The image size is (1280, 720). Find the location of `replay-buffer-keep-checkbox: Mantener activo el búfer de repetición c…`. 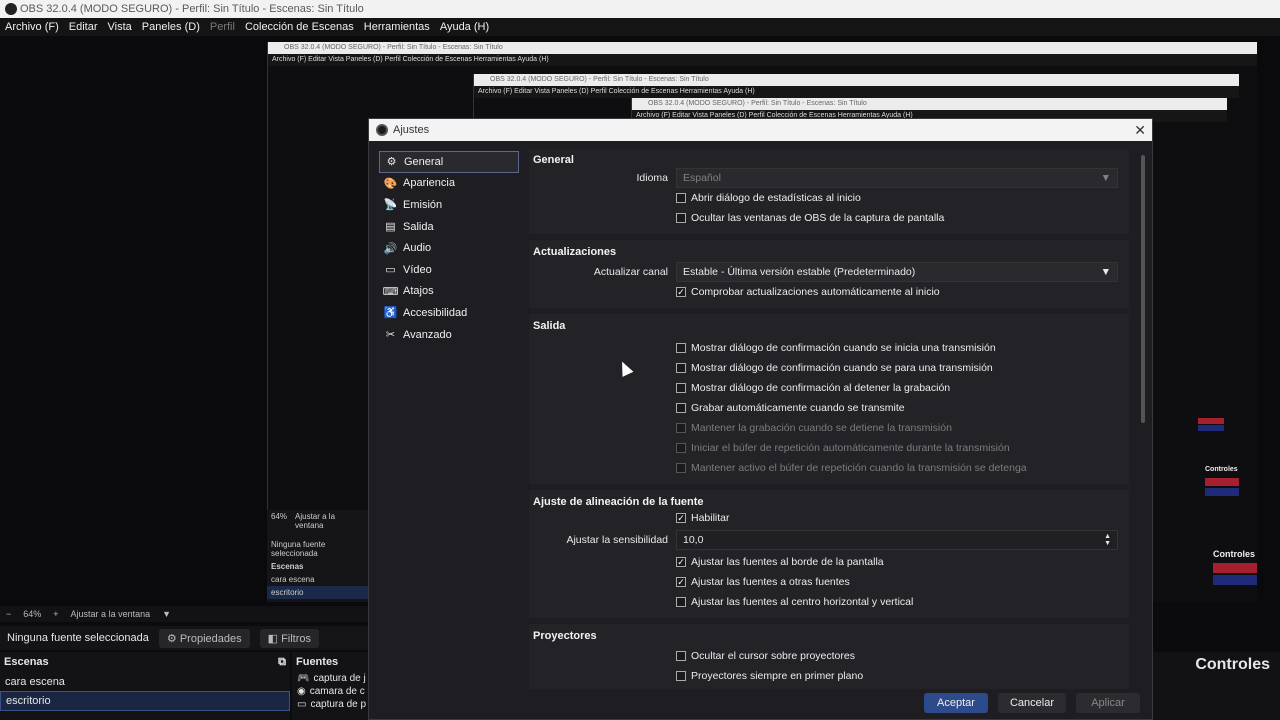

replay-buffer-keep-checkbox: Mantener activo el búfer de repetición c… is located at coordinates (851, 468).